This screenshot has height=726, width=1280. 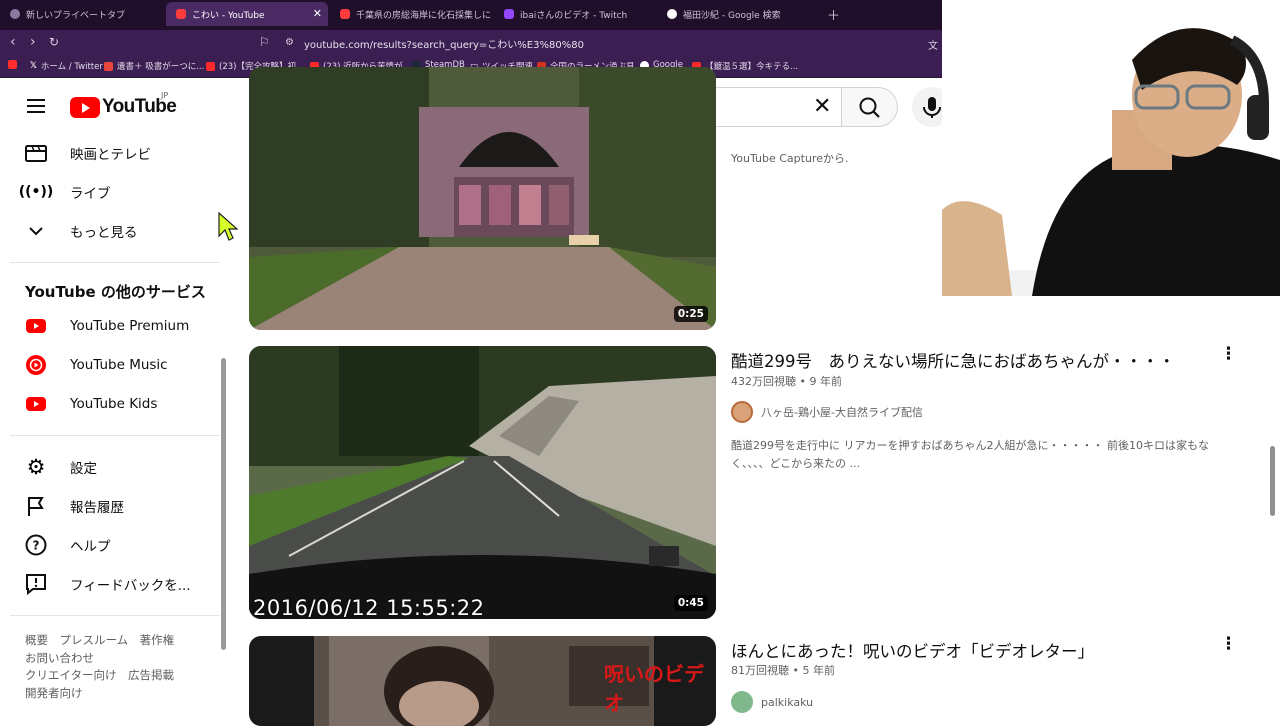 What do you see at coordinates (83, 469) in the screenshot?
I see `sidebar-item-label: 設定` at bounding box center [83, 469].